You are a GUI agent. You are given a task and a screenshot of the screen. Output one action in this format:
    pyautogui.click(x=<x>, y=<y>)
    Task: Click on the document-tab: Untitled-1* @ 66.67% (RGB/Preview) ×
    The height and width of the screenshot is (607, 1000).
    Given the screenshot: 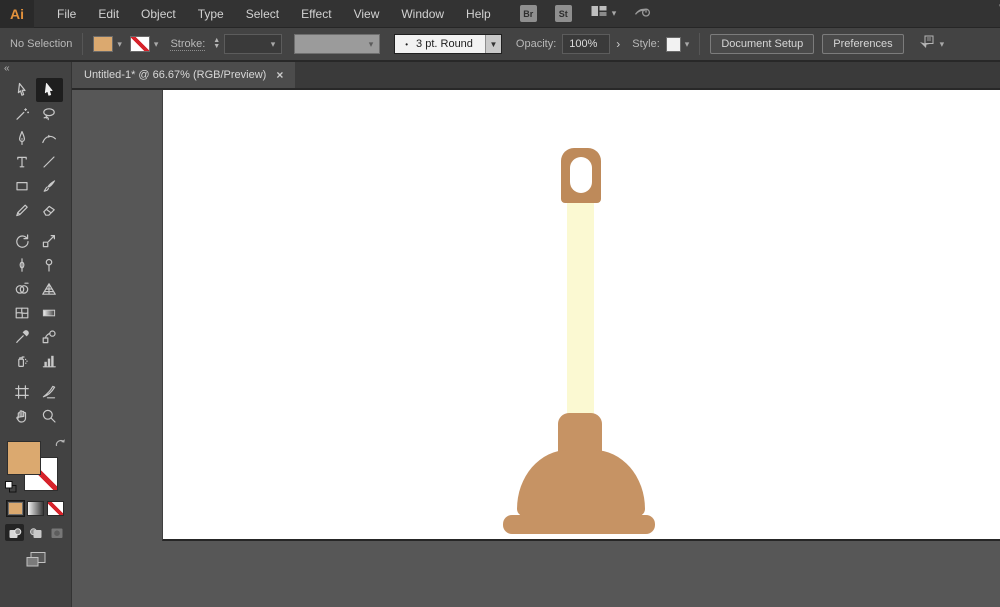 What is the action you would take?
    pyautogui.click(x=184, y=75)
    